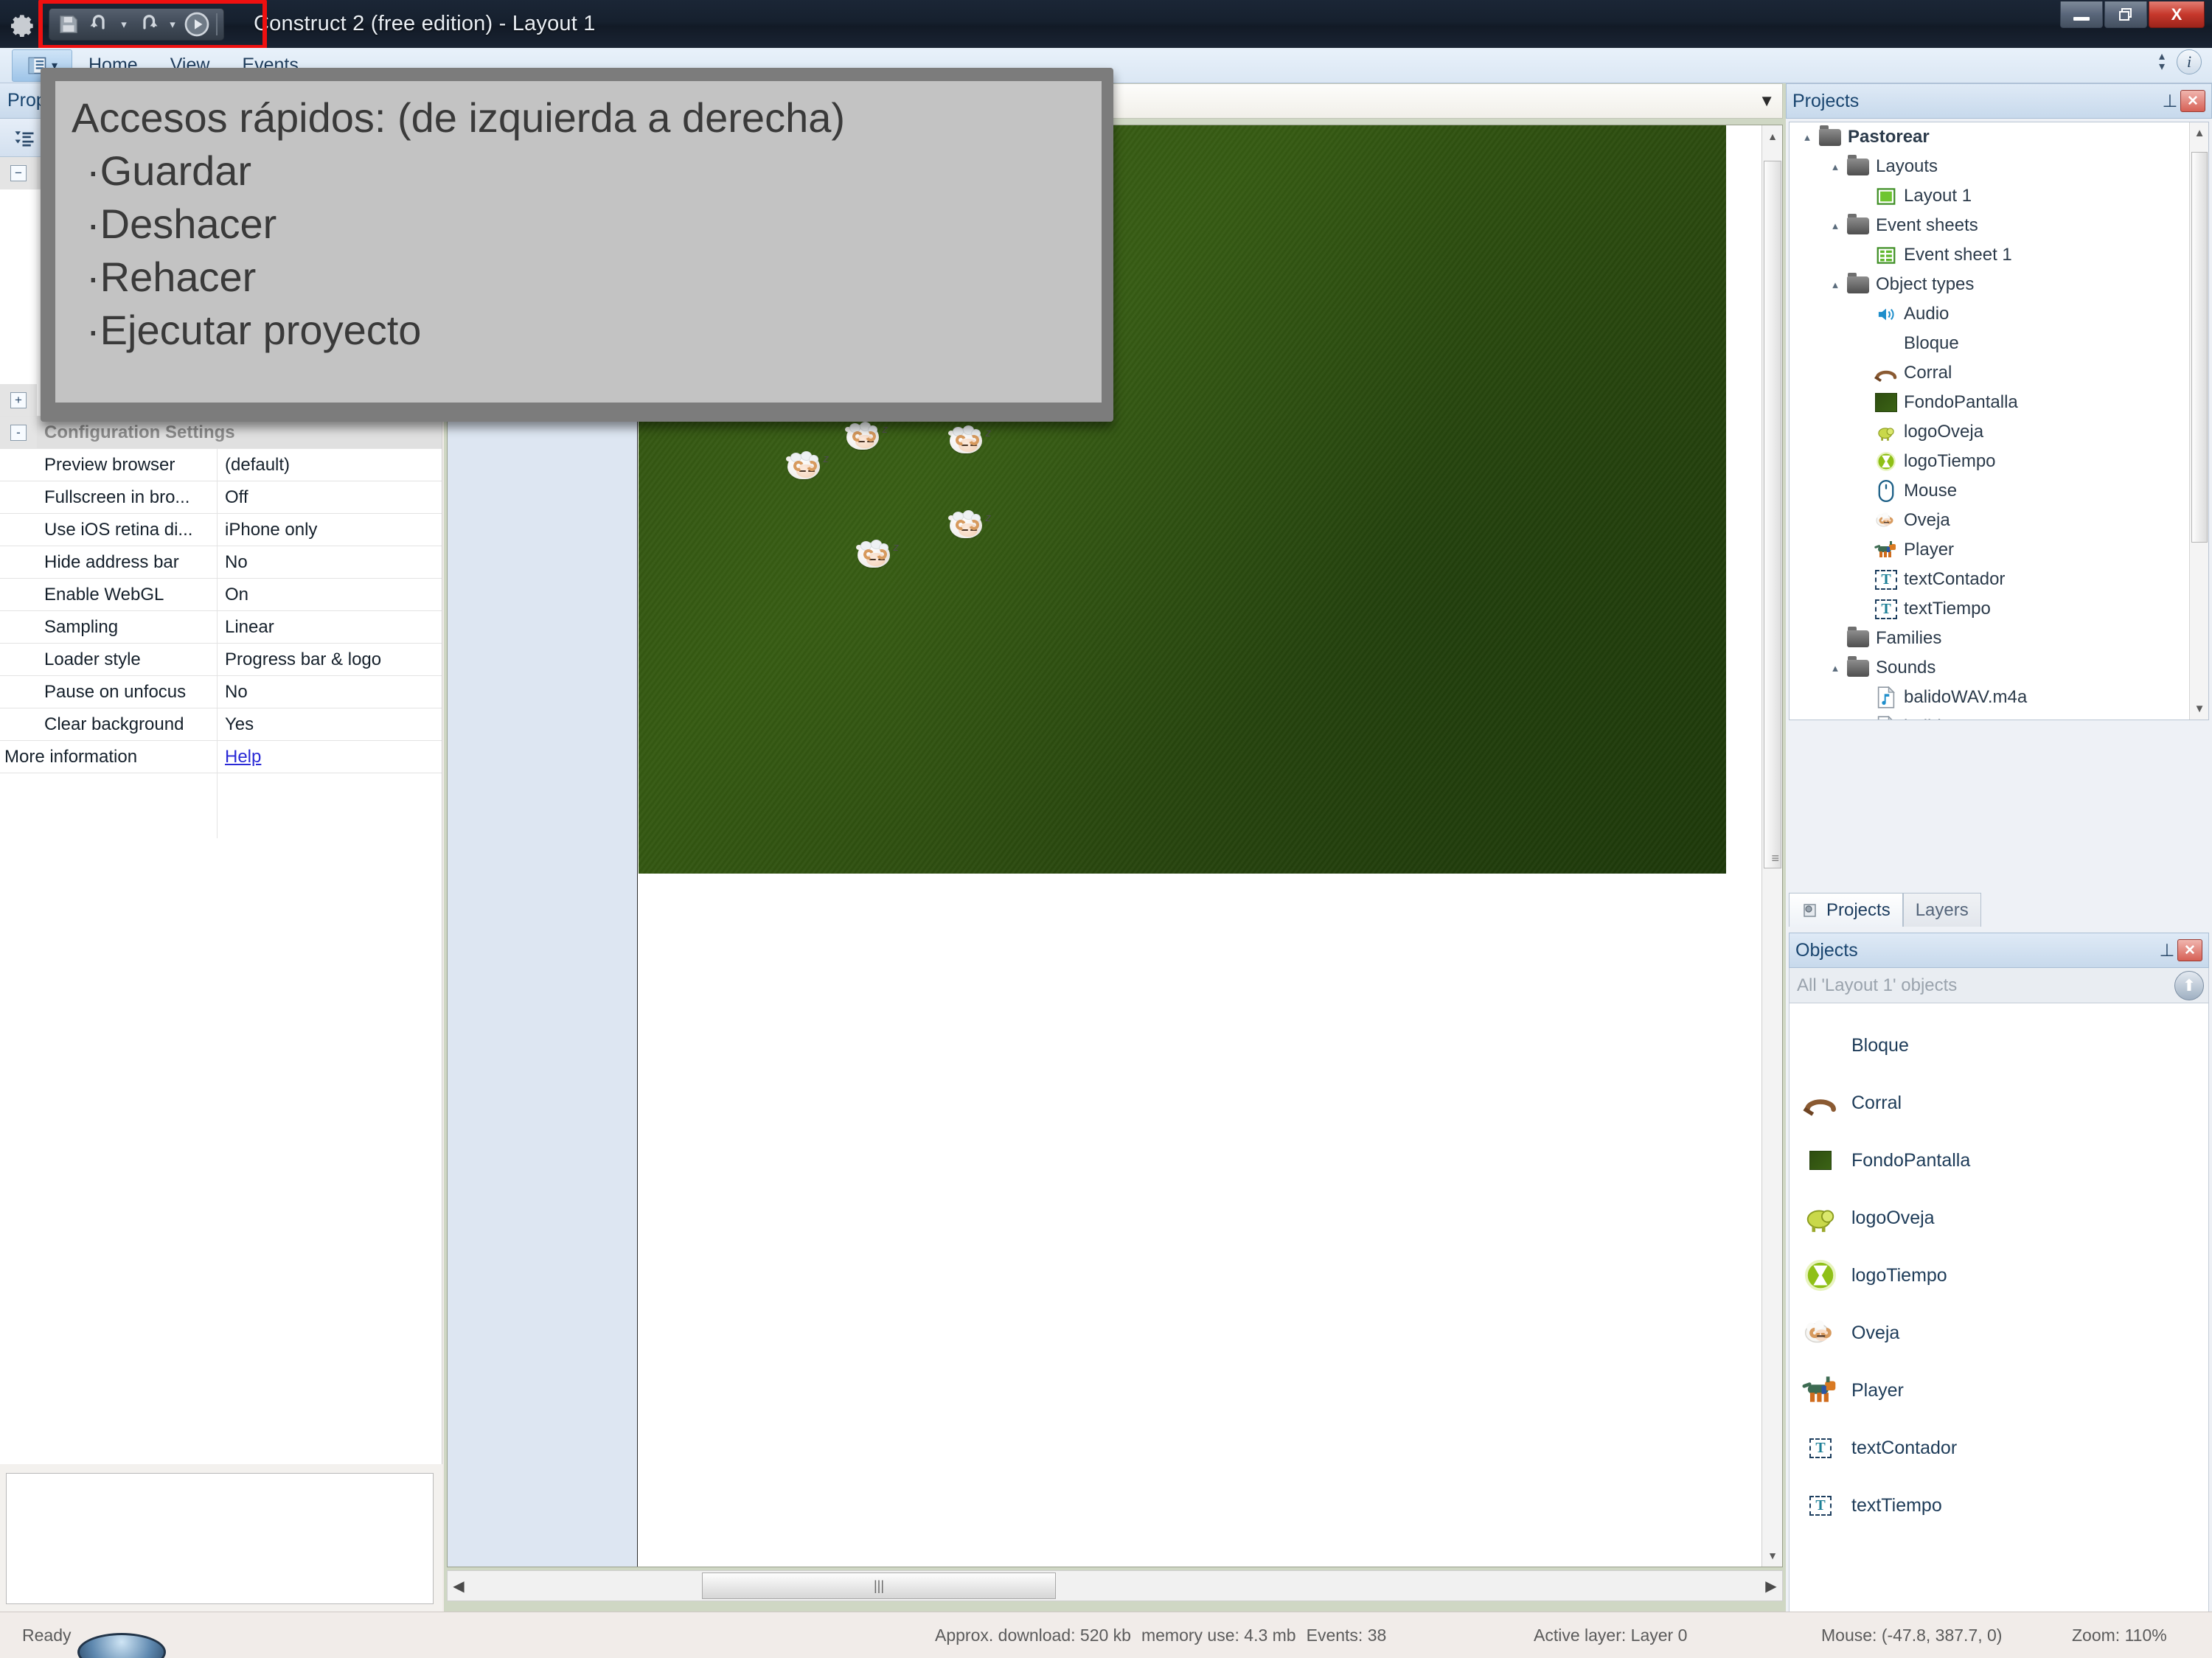 The image size is (2212, 1658). Describe the element at coordinates (330, 627) in the screenshot. I see `property-value: Linear` at that location.